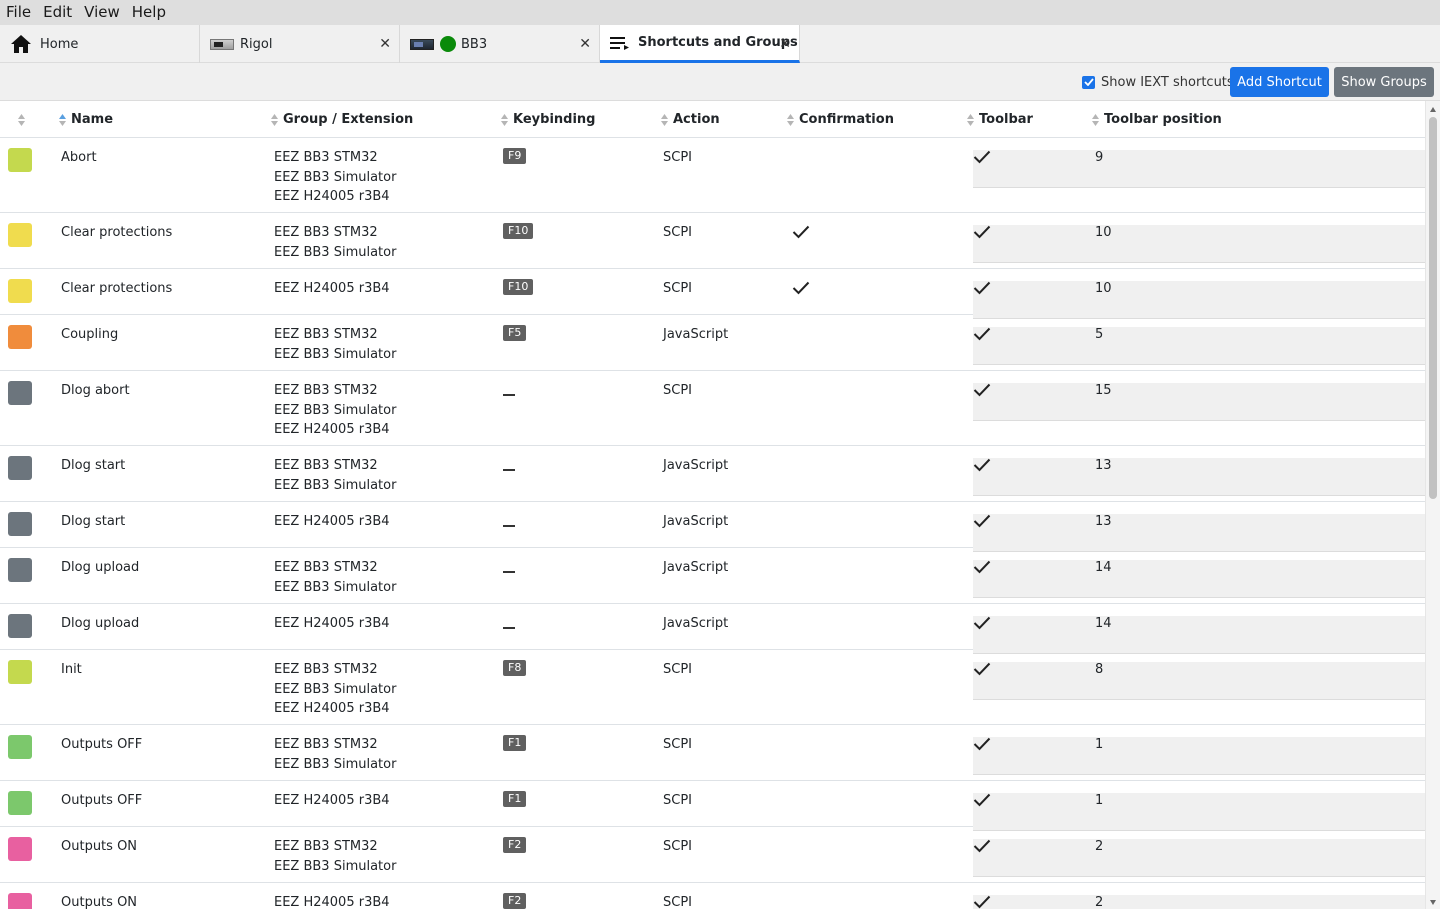  What do you see at coordinates (1099, 334) in the screenshot?
I see `toolbar-position: 5` at bounding box center [1099, 334].